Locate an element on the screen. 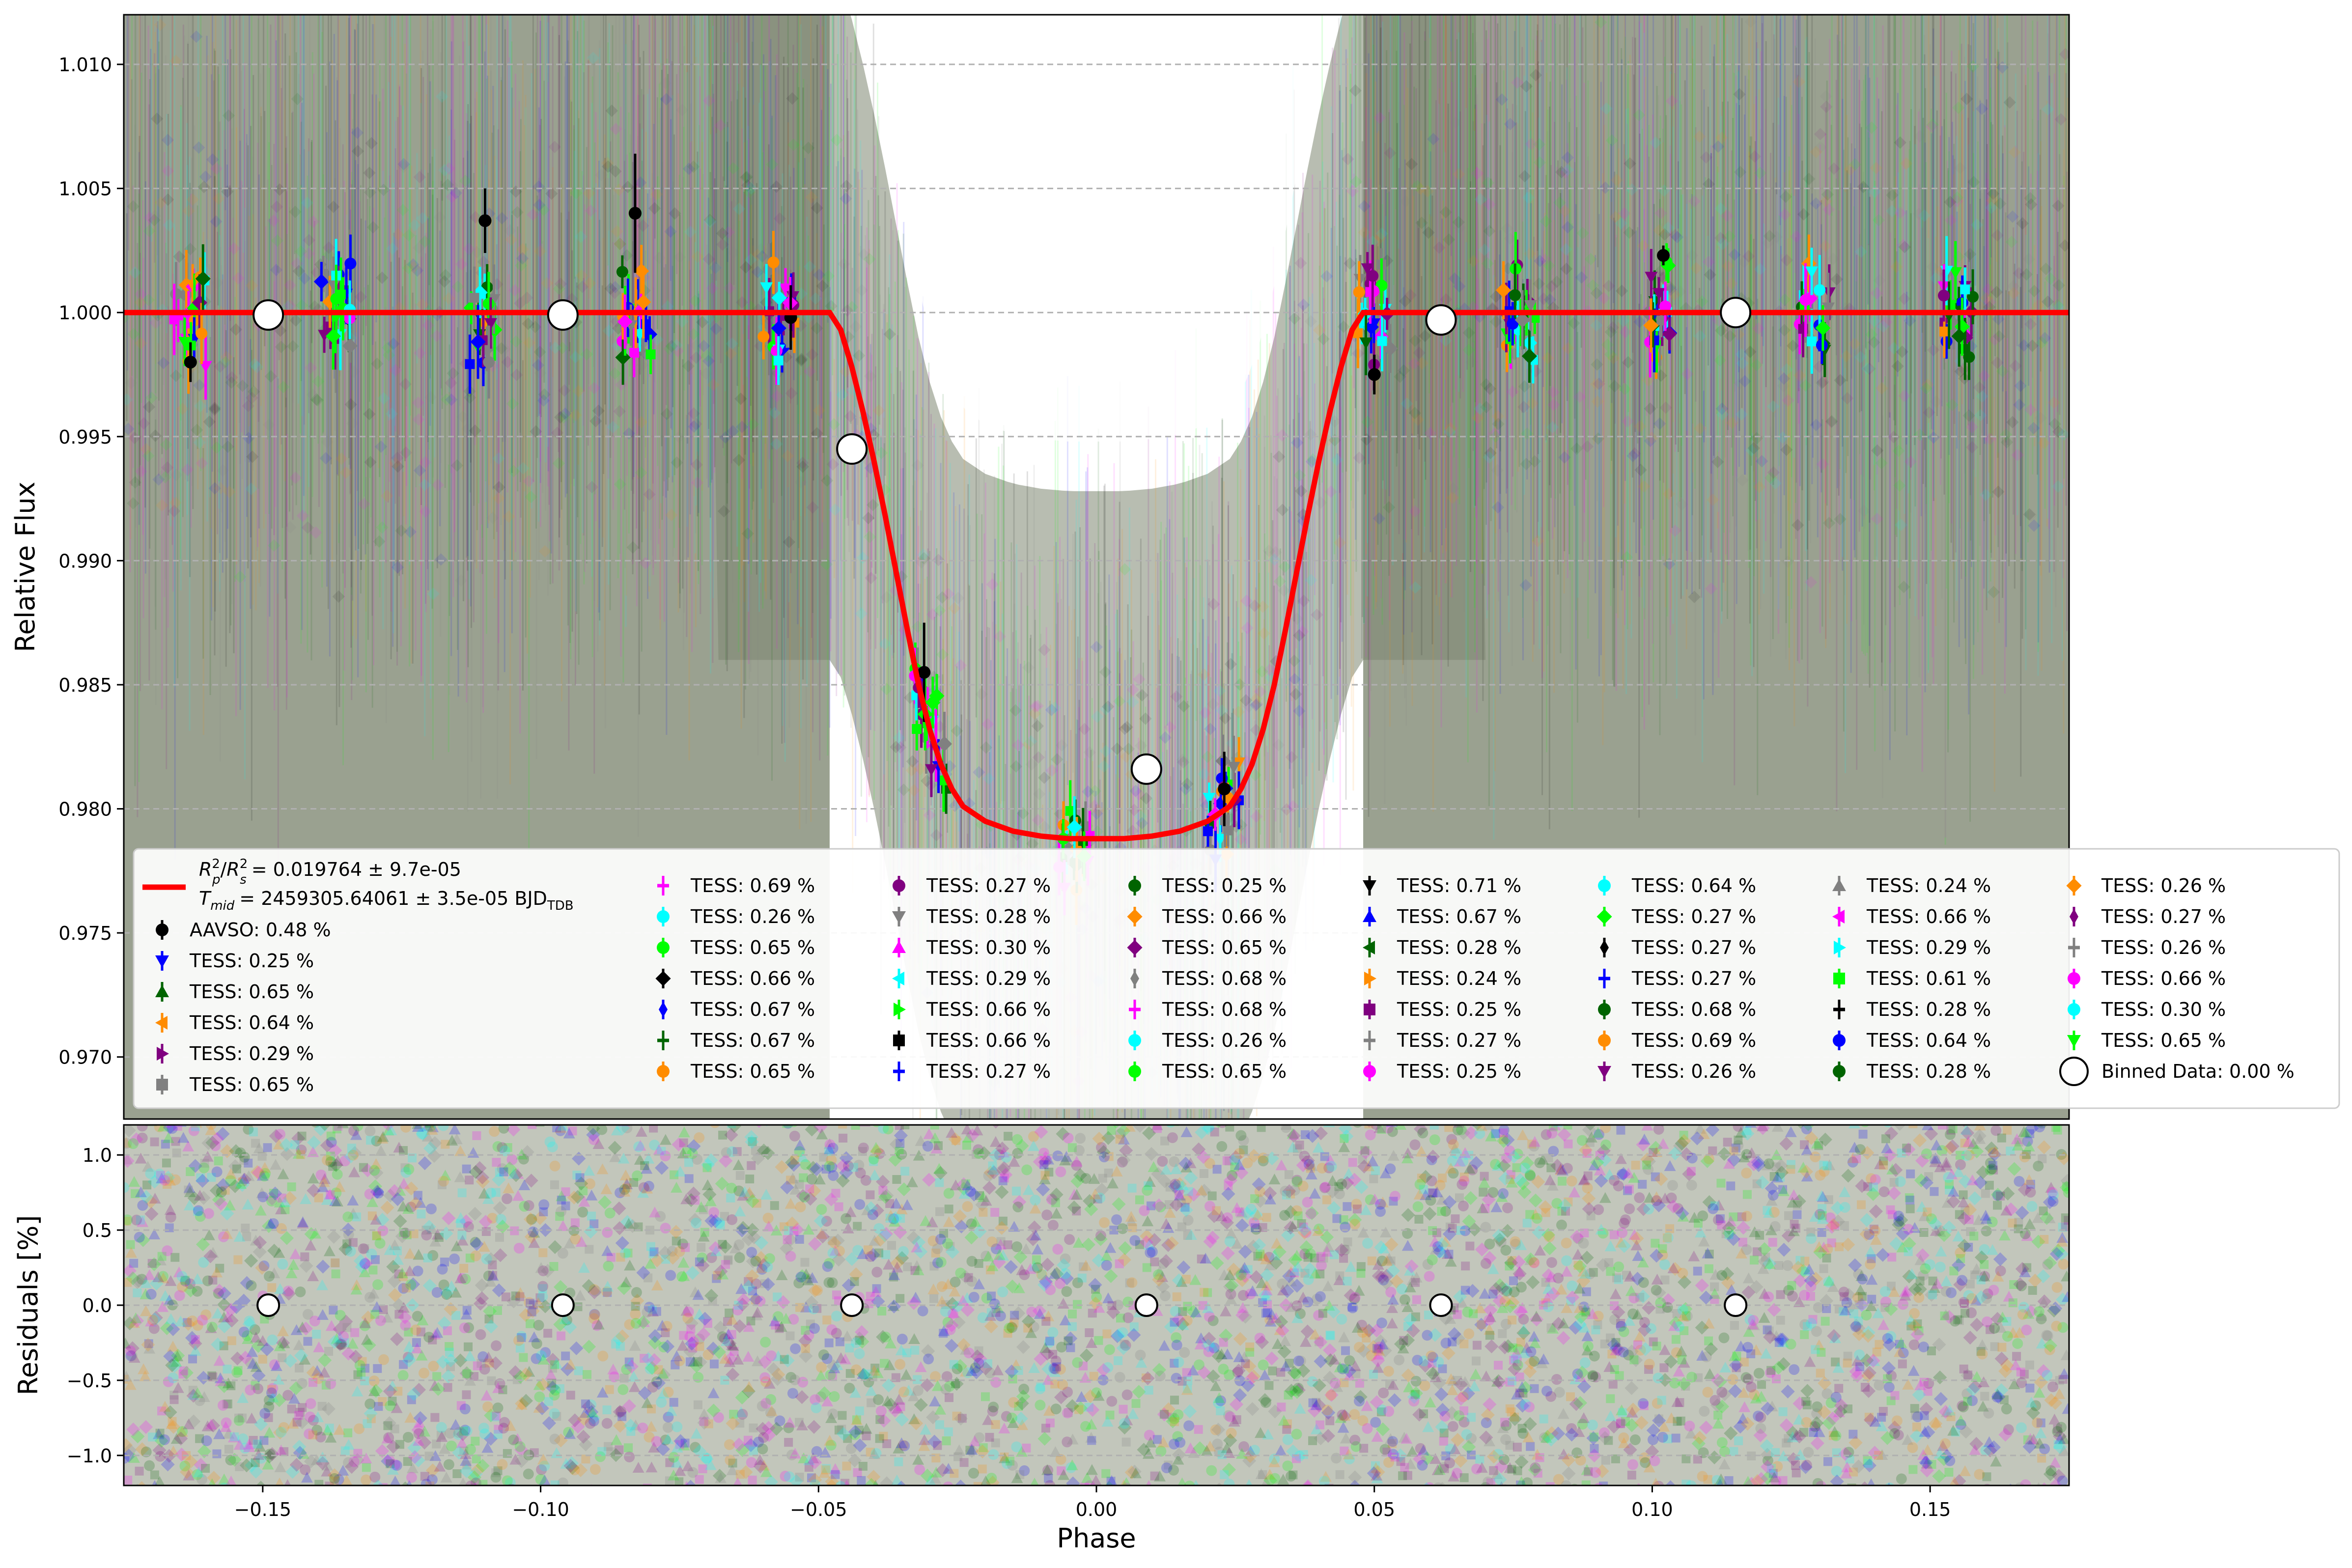 Image resolution: width=2352 pixels, height=1568 pixels. xtick-label: −0.05 is located at coordinates (818, 1509).